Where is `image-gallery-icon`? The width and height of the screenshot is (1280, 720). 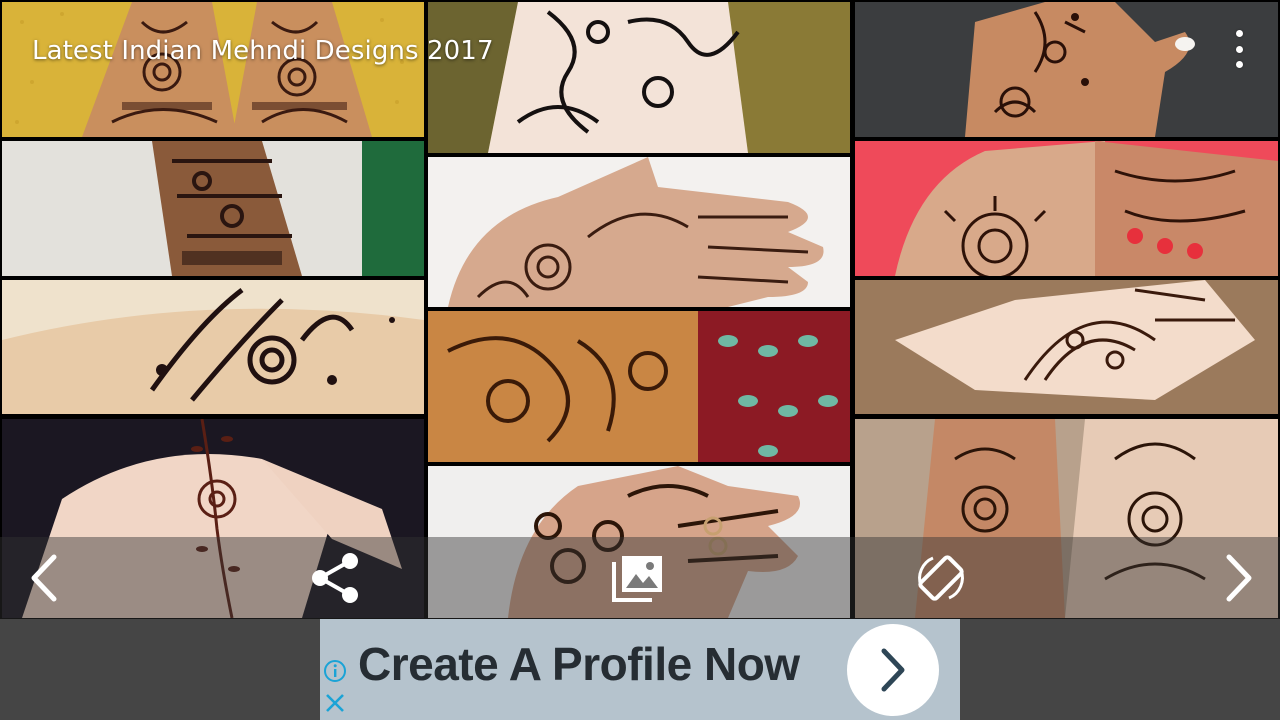
image-gallery-icon is located at coordinates (637, 579).